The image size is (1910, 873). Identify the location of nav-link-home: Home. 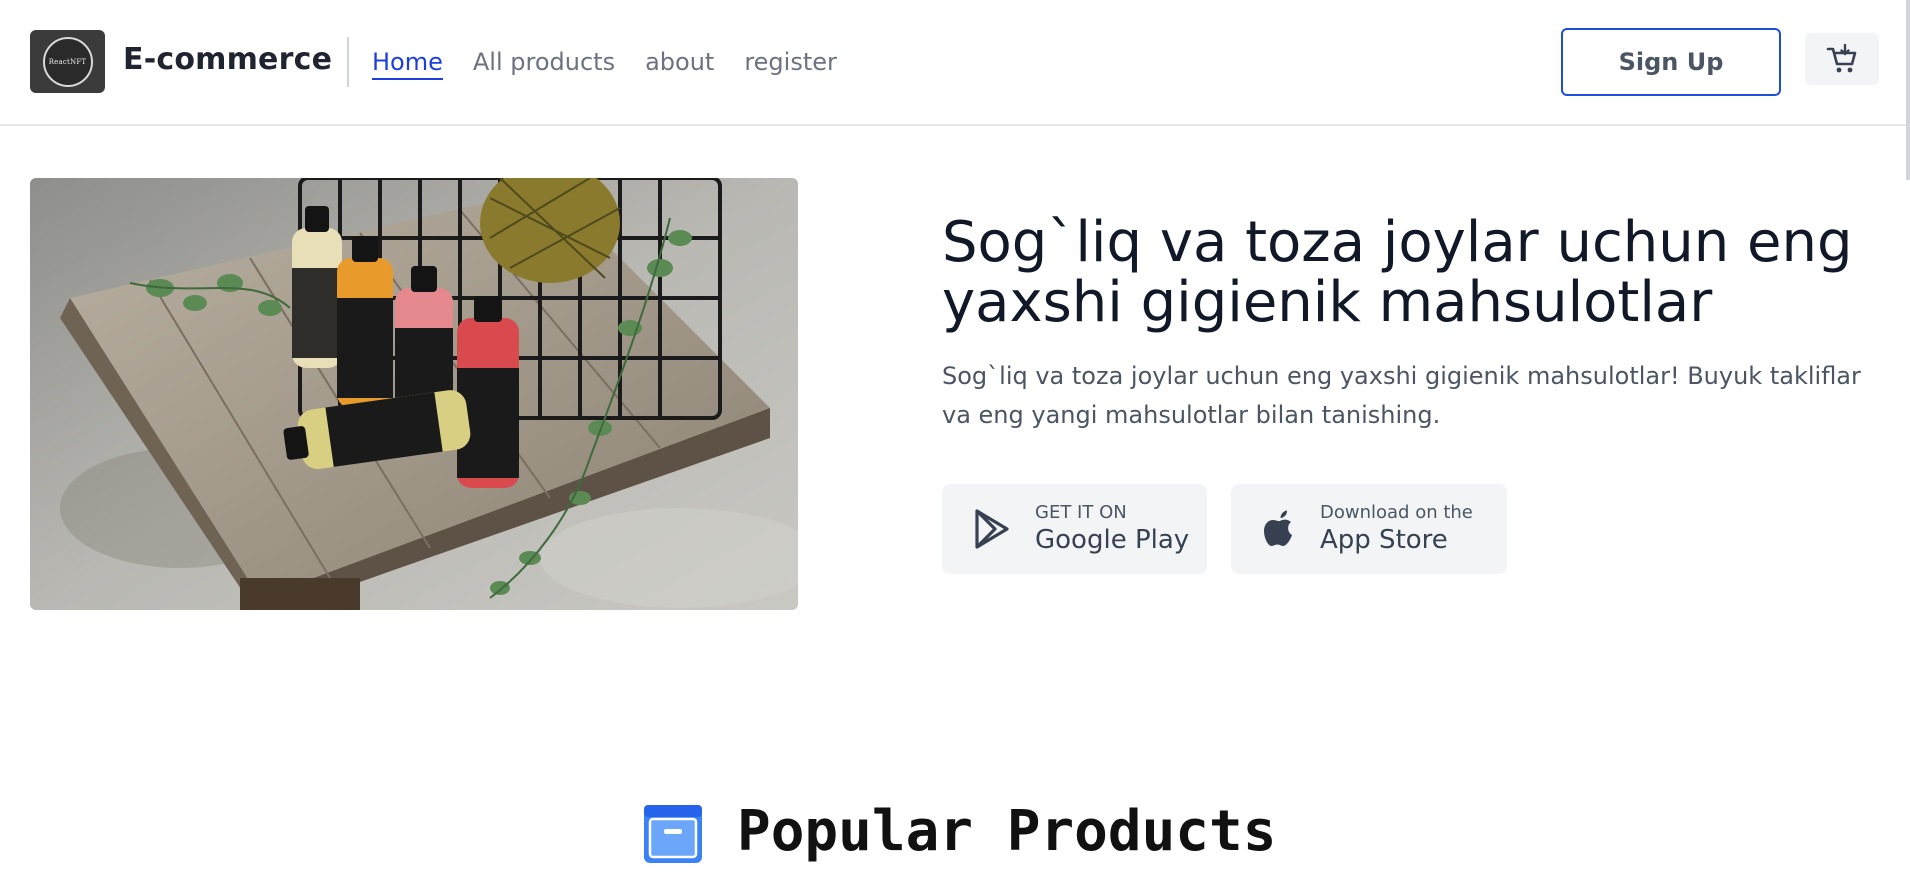
(407, 63).